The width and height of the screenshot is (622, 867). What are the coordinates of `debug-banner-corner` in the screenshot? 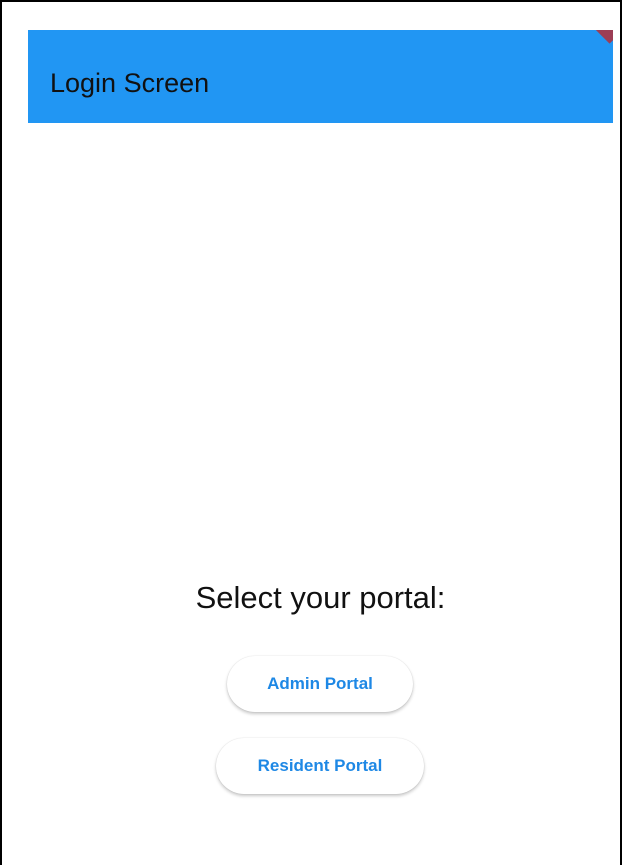 It's located at (600, 37).